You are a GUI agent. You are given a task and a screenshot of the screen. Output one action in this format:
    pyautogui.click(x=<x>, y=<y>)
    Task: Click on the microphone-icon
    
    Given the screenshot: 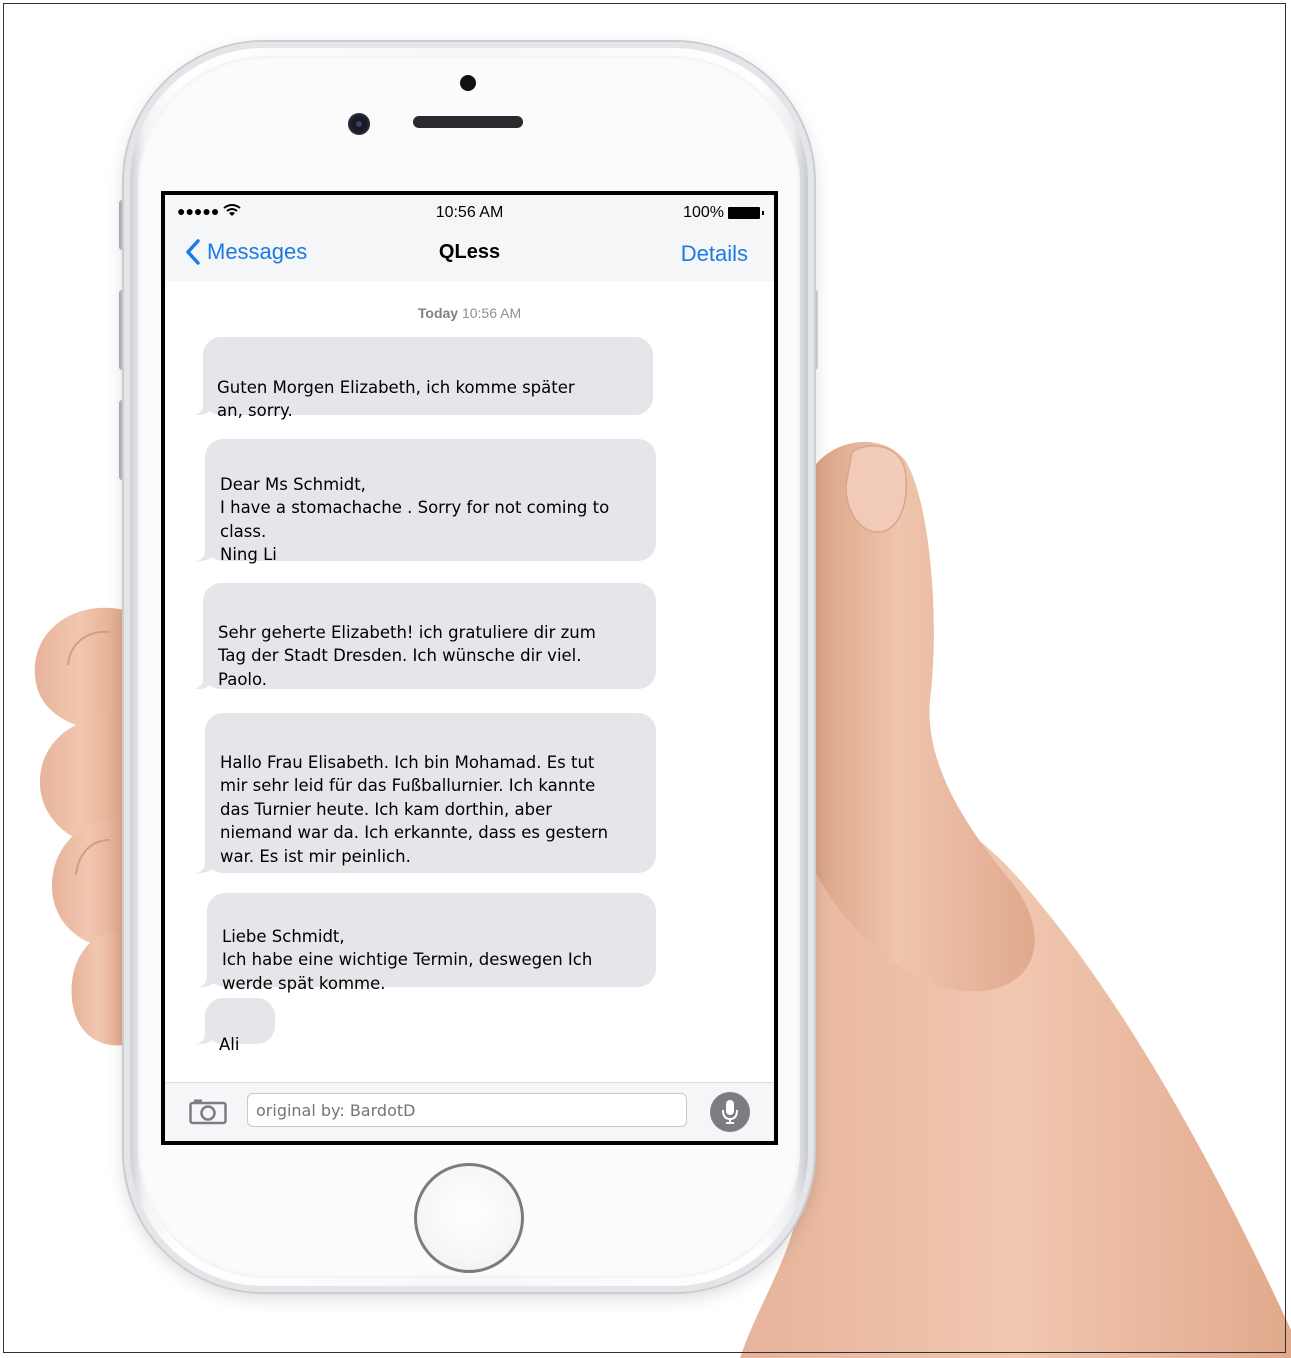 What is the action you would take?
    pyautogui.click(x=730, y=1112)
    